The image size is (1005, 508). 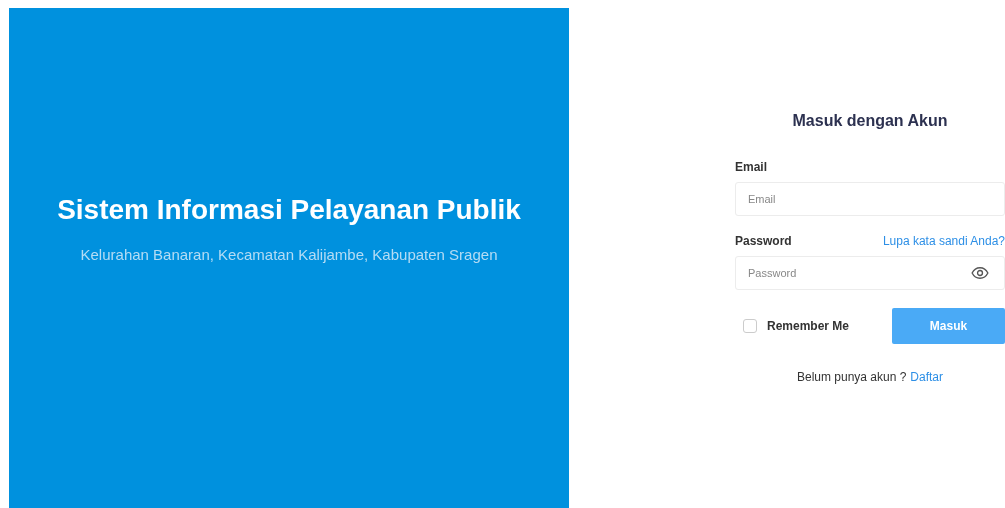 I want to click on hero-title: Sistem Informasi Pelayanan Publik, so click(x=289, y=209).